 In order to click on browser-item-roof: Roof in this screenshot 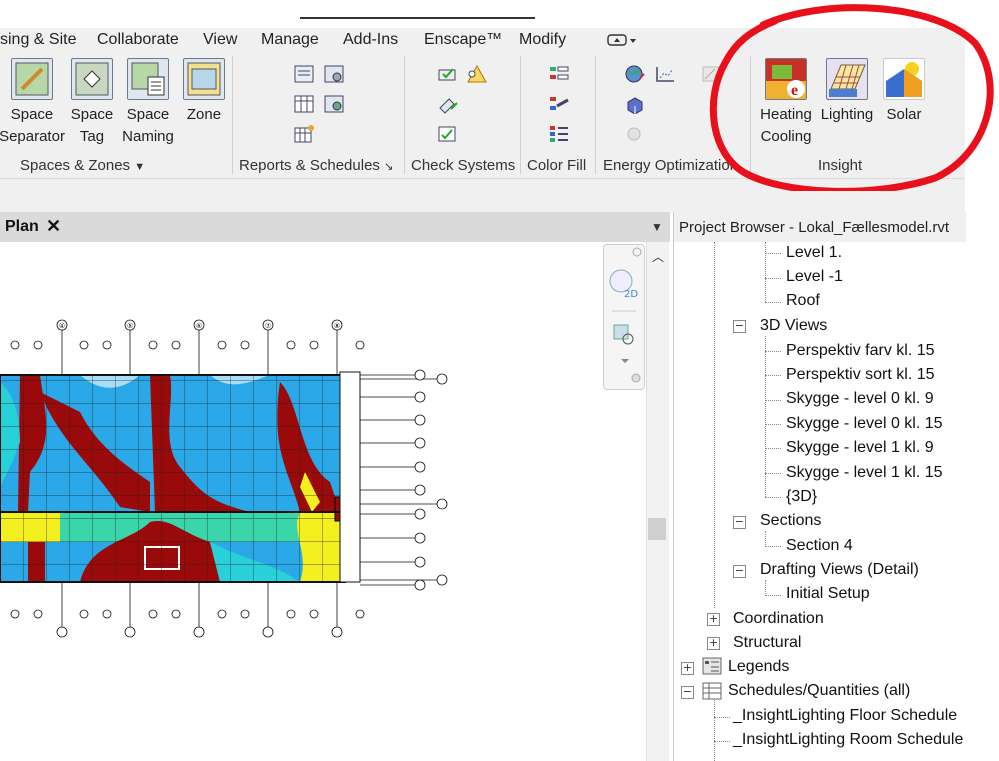, I will do `click(803, 301)`.